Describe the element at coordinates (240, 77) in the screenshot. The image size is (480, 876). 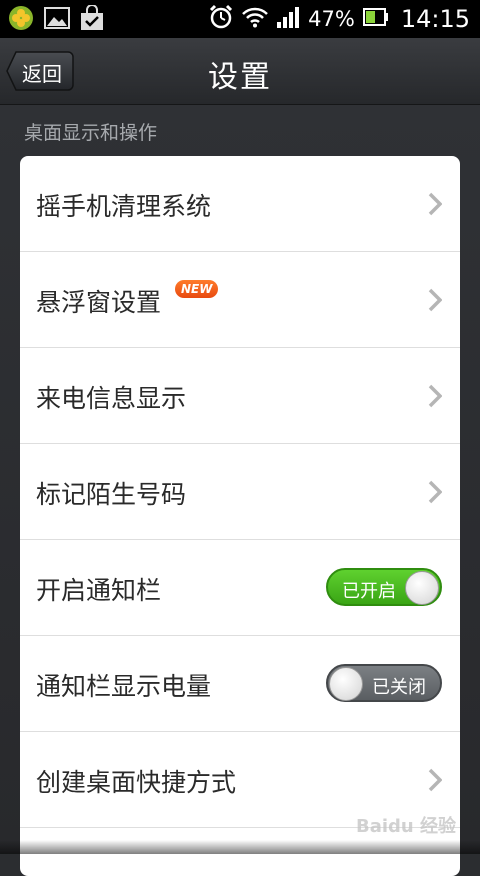
I see `page-title: 设置` at that location.